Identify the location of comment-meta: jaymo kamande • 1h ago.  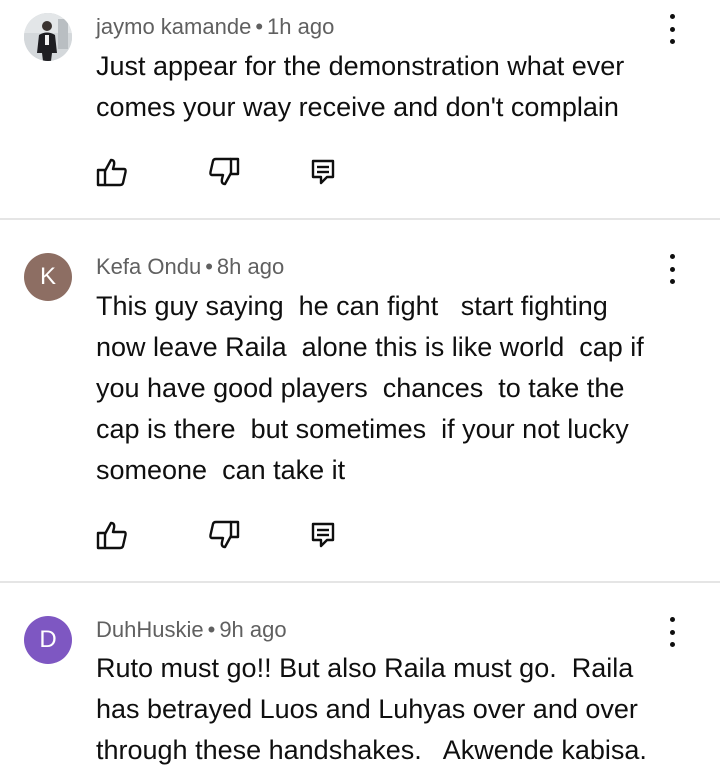
(215, 27).